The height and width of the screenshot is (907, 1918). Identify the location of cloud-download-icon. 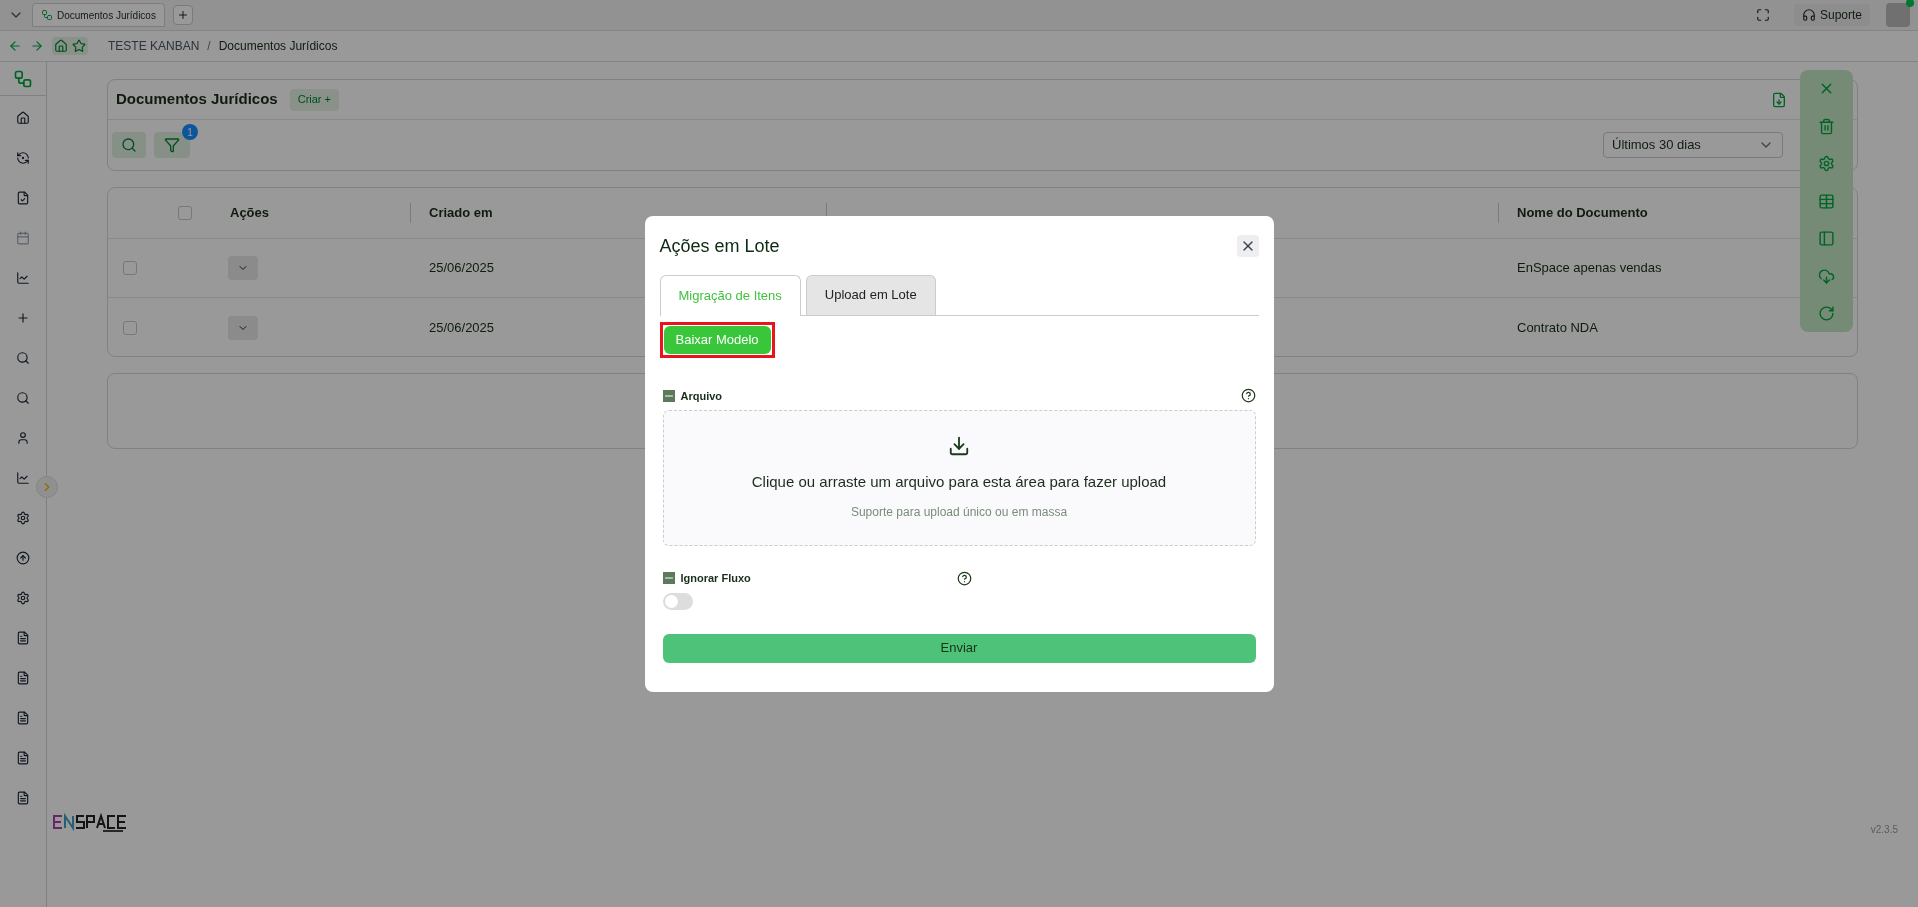
(1826, 276).